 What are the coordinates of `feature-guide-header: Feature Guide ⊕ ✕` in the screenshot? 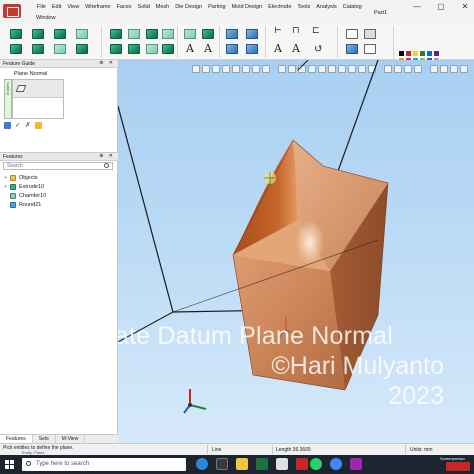 It's located at (59, 64).